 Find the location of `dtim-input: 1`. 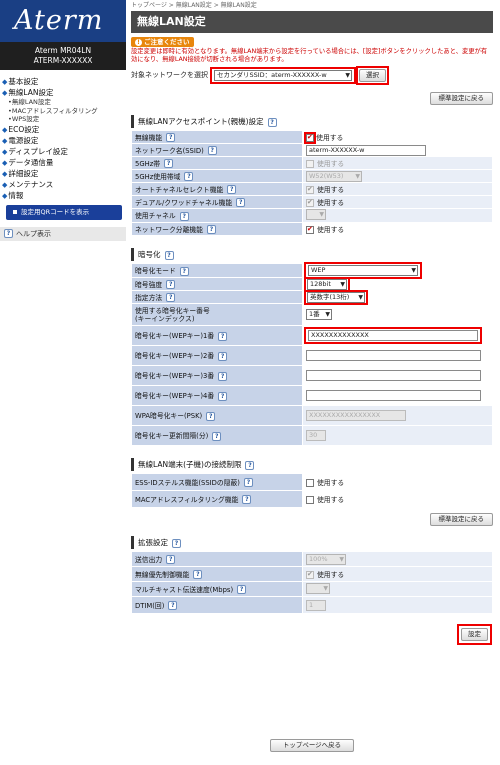

dtim-input: 1 is located at coordinates (316, 605).